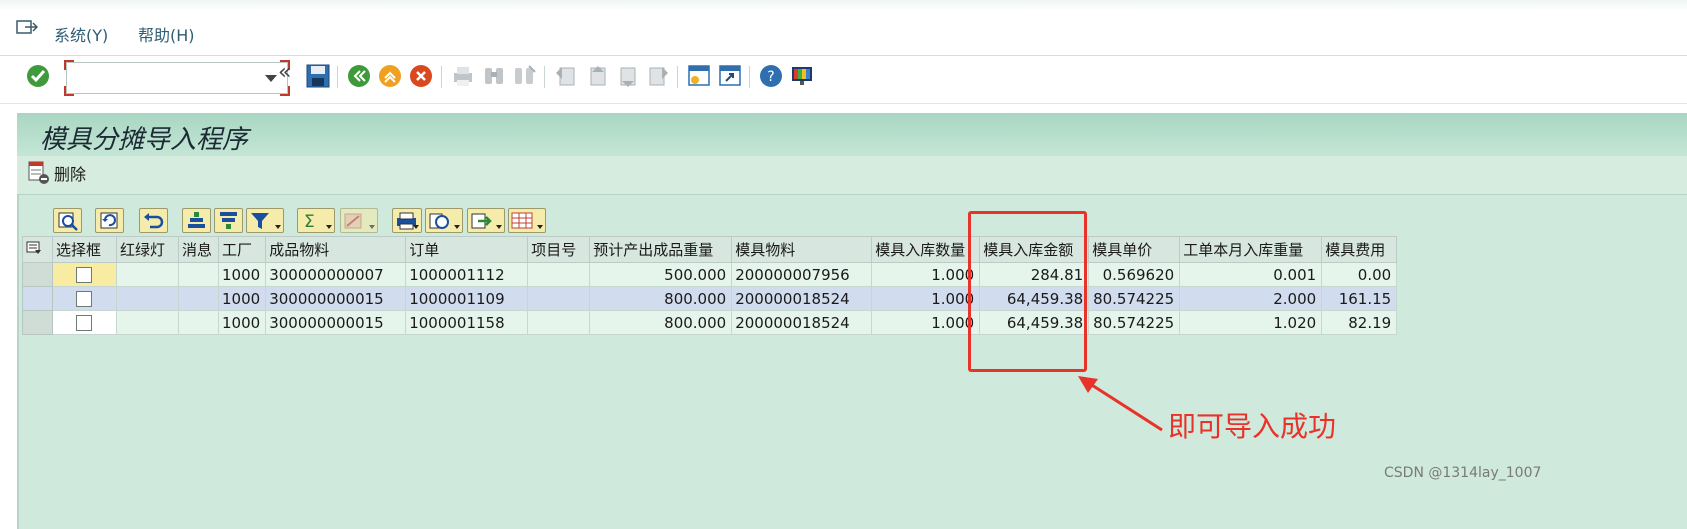 The height and width of the screenshot is (529, 1687). I want to click on previous-page-icon, so click(597, 76).